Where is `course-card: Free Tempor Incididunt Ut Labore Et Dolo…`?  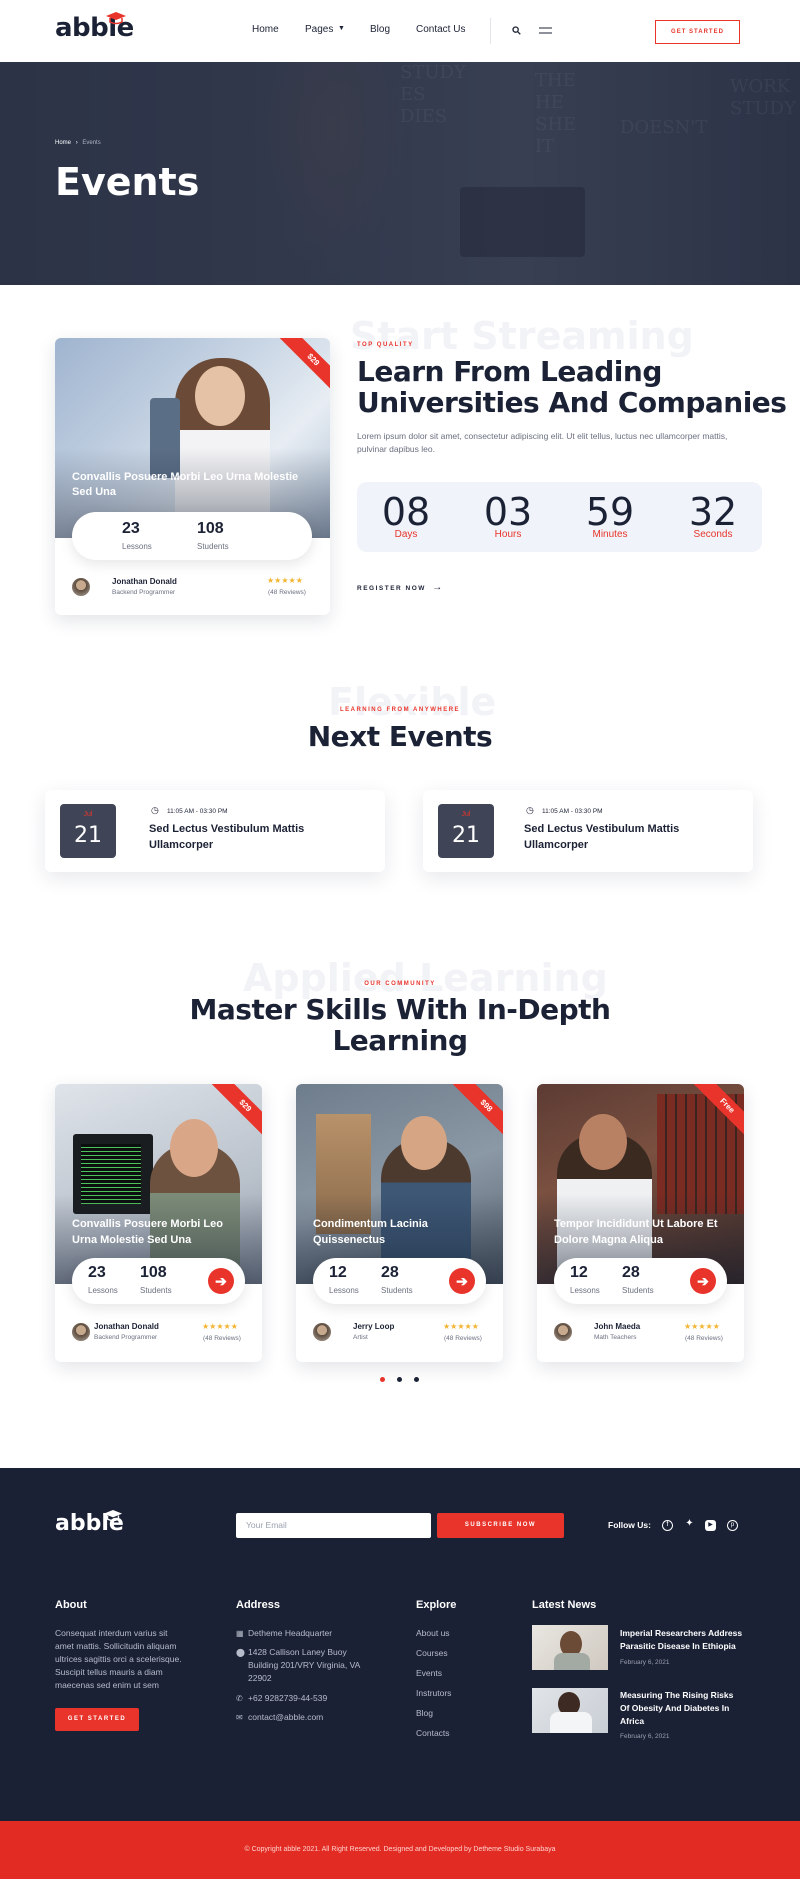
course-card: Free Tempor Incididunt Ut Labore Et Dolo… is located at coordinates (640, 1223).